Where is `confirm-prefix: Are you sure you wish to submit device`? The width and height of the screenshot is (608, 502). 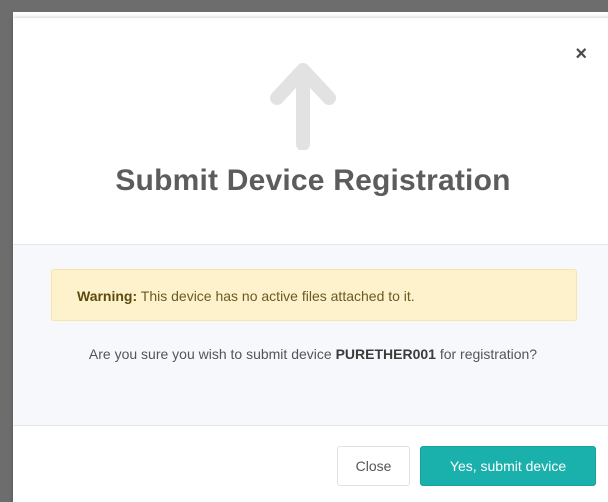
confirm-prefix: Are you sure you wish to submit device is located at coordinates (212, 354).